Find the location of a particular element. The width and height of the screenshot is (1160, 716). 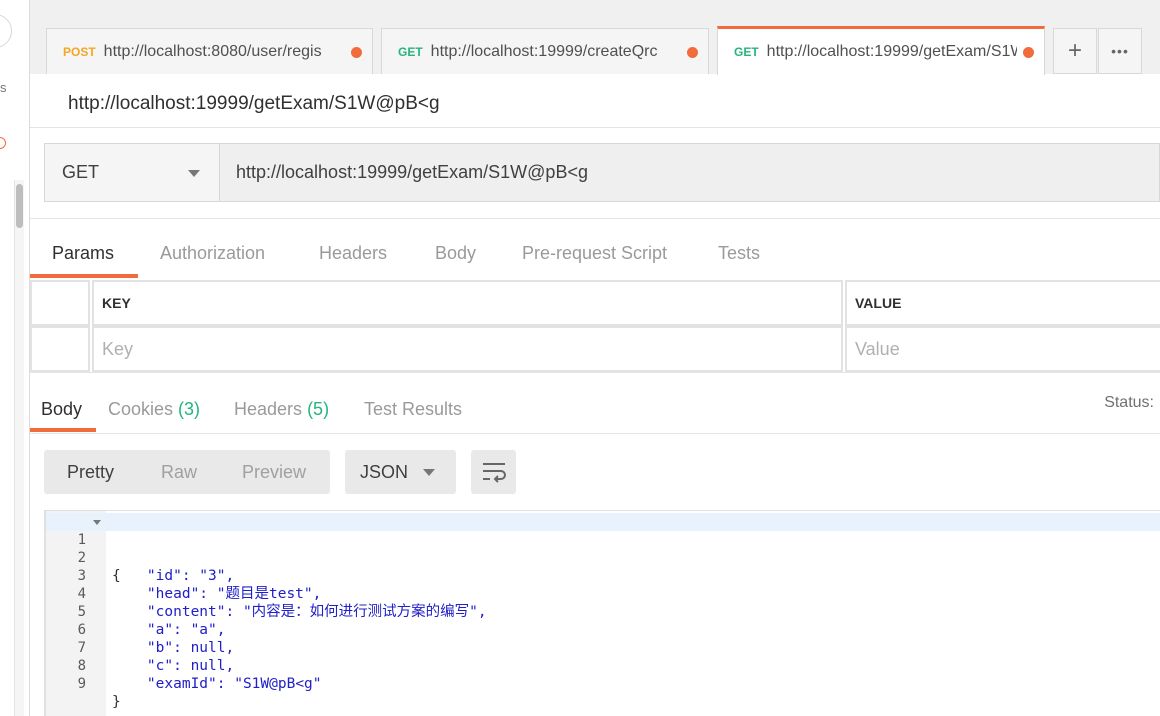

view-mode-raw: Raw is located at coordinates (179, 472).